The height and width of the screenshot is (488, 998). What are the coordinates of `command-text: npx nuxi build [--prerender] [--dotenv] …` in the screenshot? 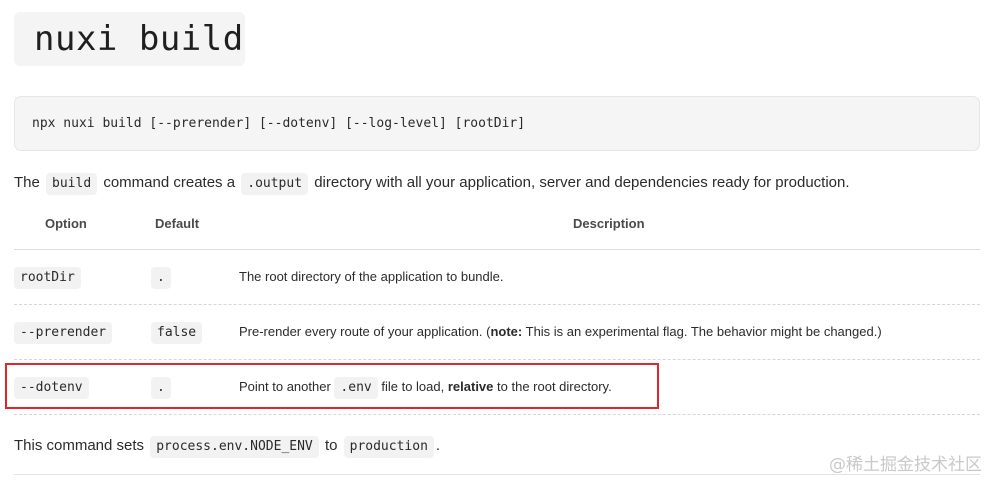 It's located at (279, 123).